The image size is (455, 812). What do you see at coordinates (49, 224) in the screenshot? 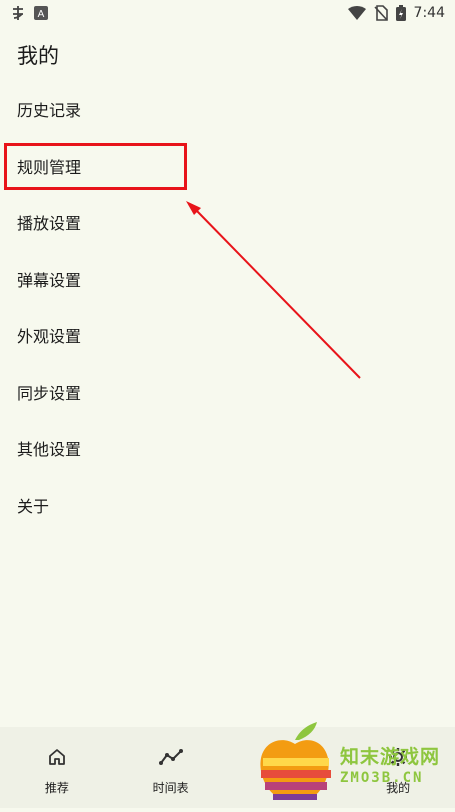
I see `menu-item-label: 播放设置` at bounding box center [49, 224].